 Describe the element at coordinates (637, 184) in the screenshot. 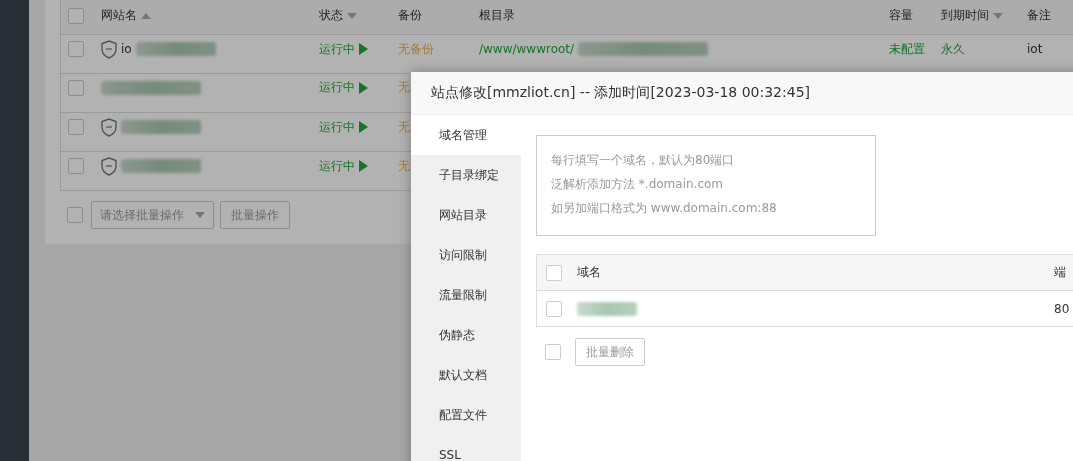

I see `placeholder-line: 泛解析添加方法 *.domain.com` at that location.